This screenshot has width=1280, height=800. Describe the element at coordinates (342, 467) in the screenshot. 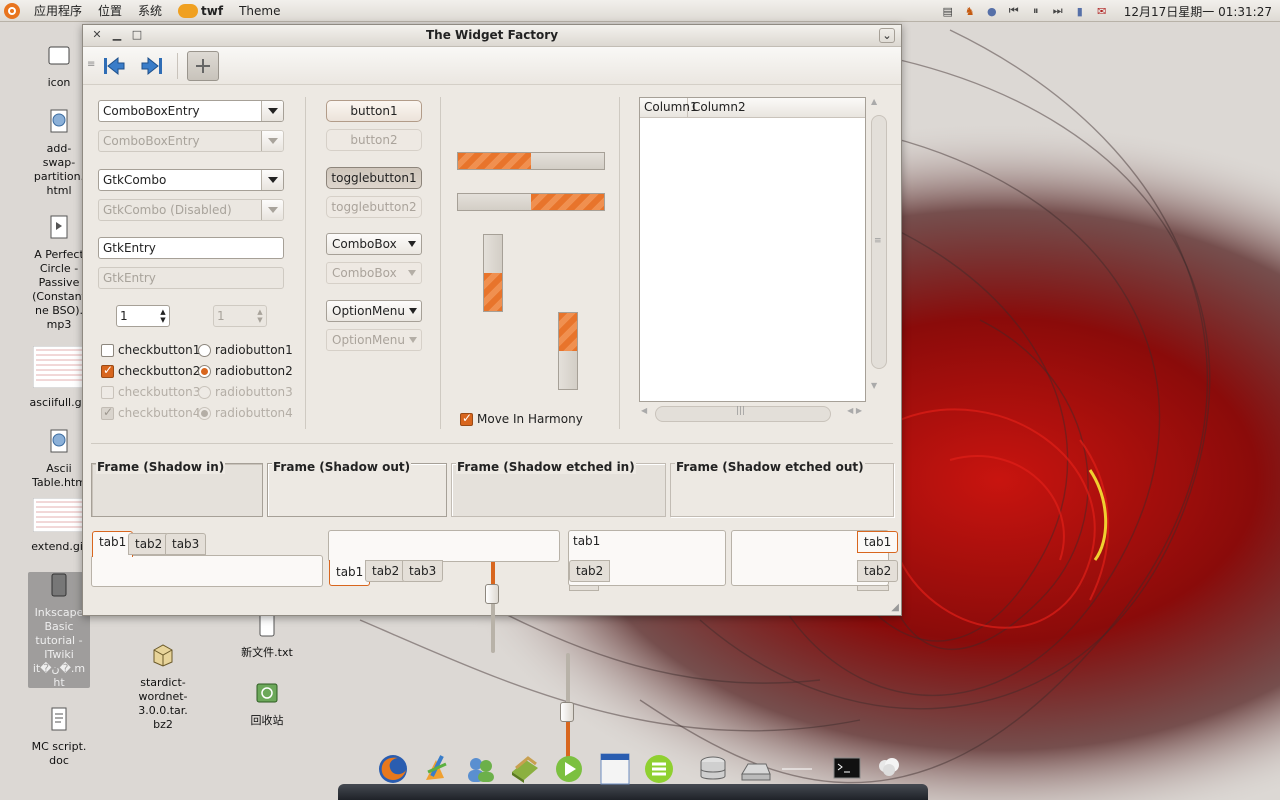

I see `frame-label: Frame (Shadow out)` at that location.